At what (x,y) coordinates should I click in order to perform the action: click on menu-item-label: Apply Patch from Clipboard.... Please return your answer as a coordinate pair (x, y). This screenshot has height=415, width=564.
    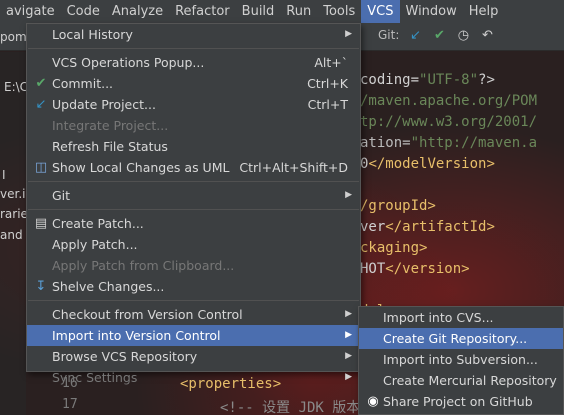
    Looking at the image, I should click on (143, 265).